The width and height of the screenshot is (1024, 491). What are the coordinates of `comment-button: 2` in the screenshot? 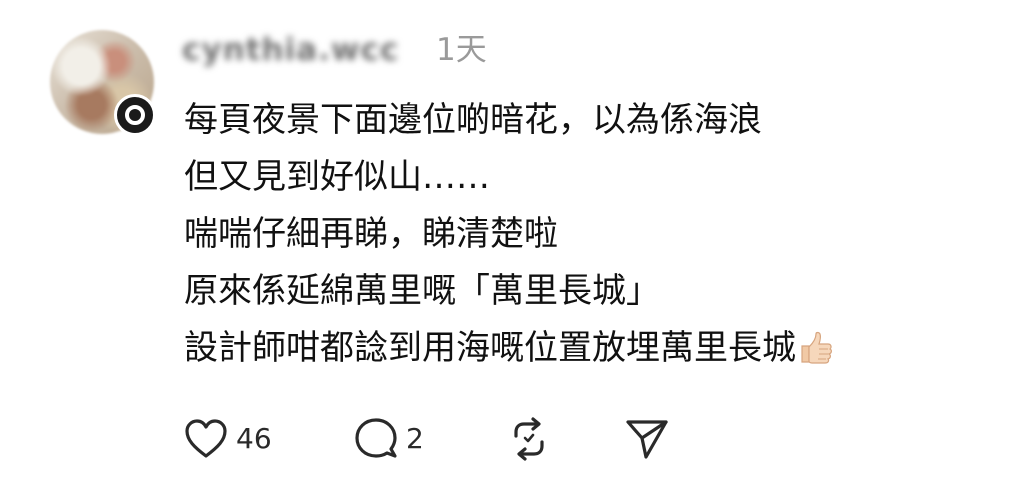 It's located at (389, 439).